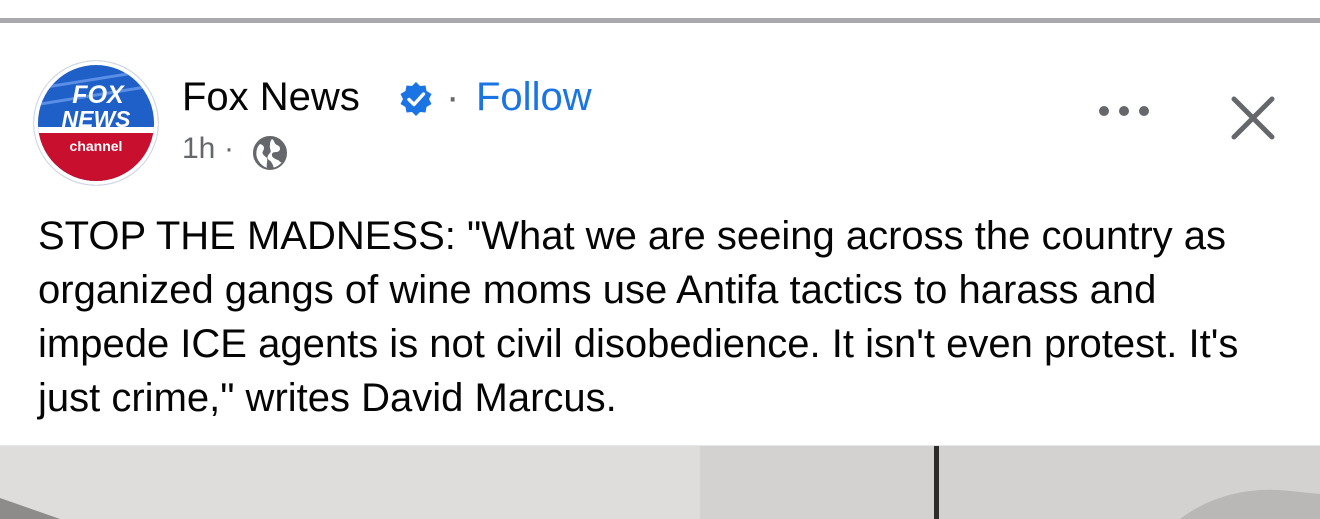 This screenshot has width=1320, height=519. What do you see at coordinates (660, 9) in the screenshot?
I see `top-strip` at bounding box center [660, 9].